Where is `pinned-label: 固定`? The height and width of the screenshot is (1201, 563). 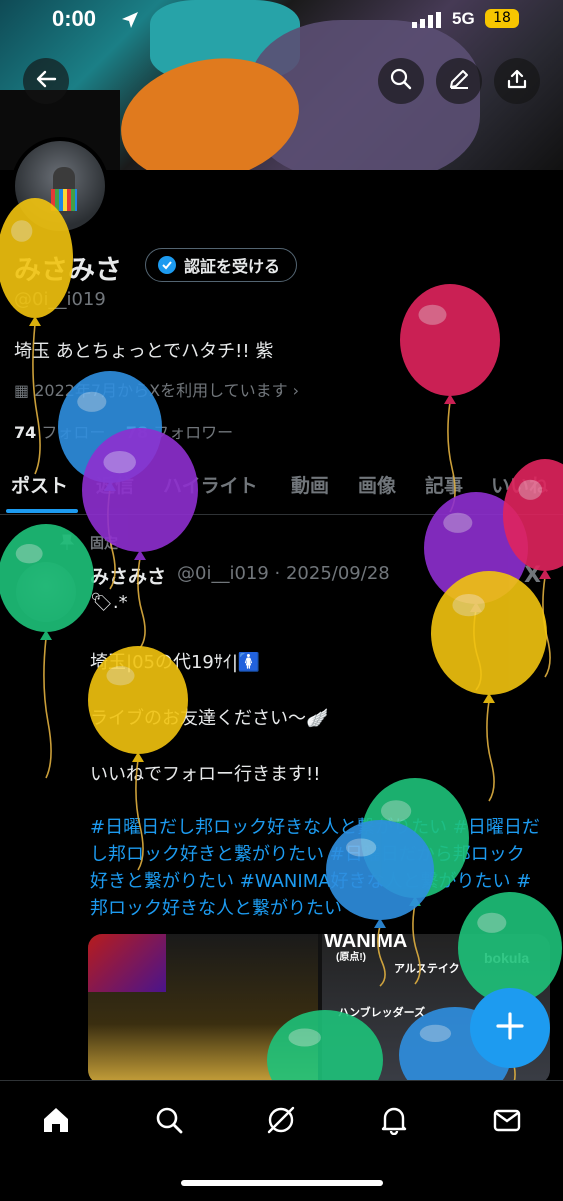 pinned-label: 固定 is located at coordinates (104, 544).